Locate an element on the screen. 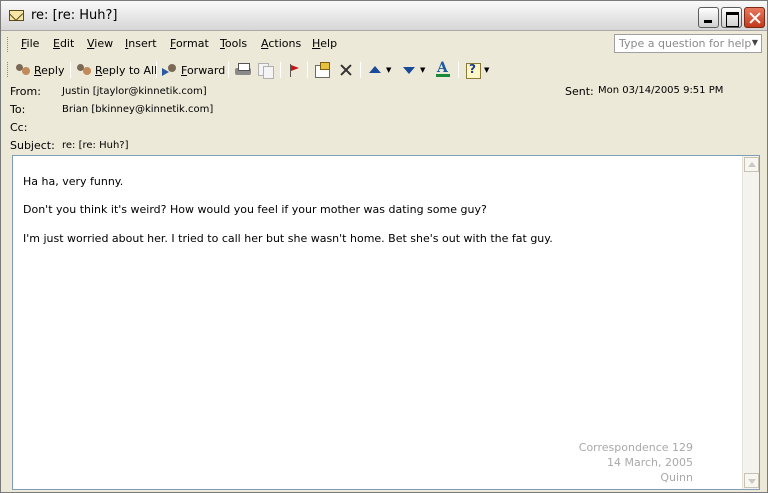  signature-line: Quinn is located at coordinates (676, 477).